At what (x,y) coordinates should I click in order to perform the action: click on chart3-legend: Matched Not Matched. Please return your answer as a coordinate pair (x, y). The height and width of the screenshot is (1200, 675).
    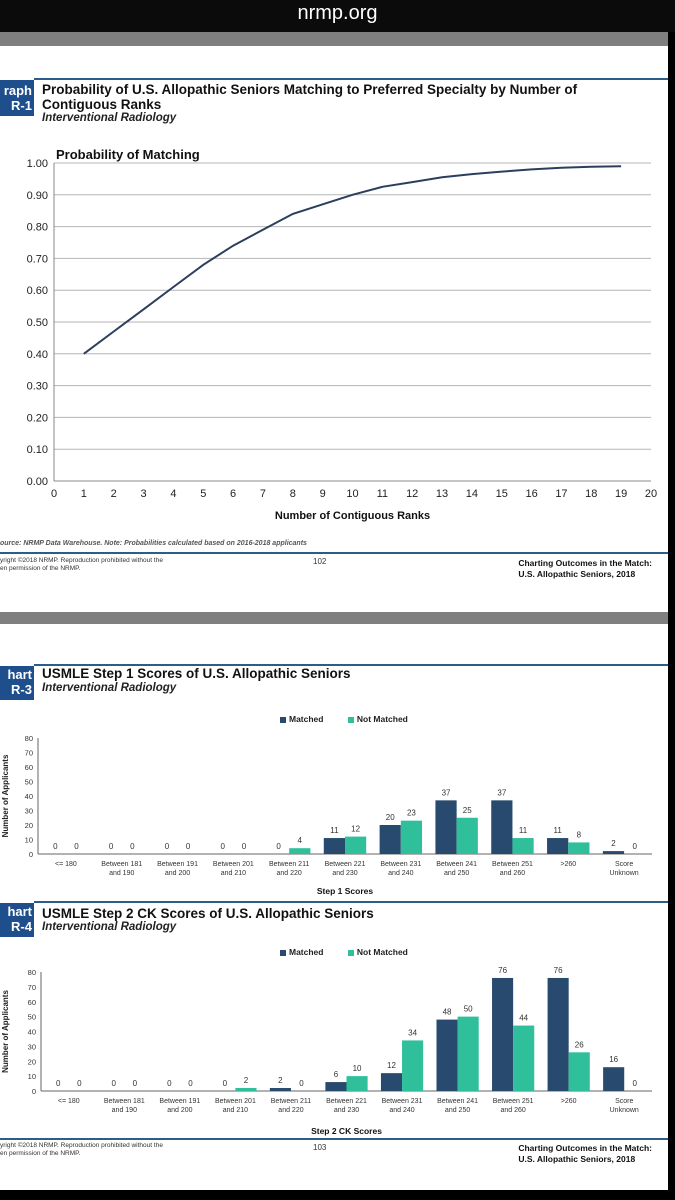
    Looking at the image, I should click on (344, 719).